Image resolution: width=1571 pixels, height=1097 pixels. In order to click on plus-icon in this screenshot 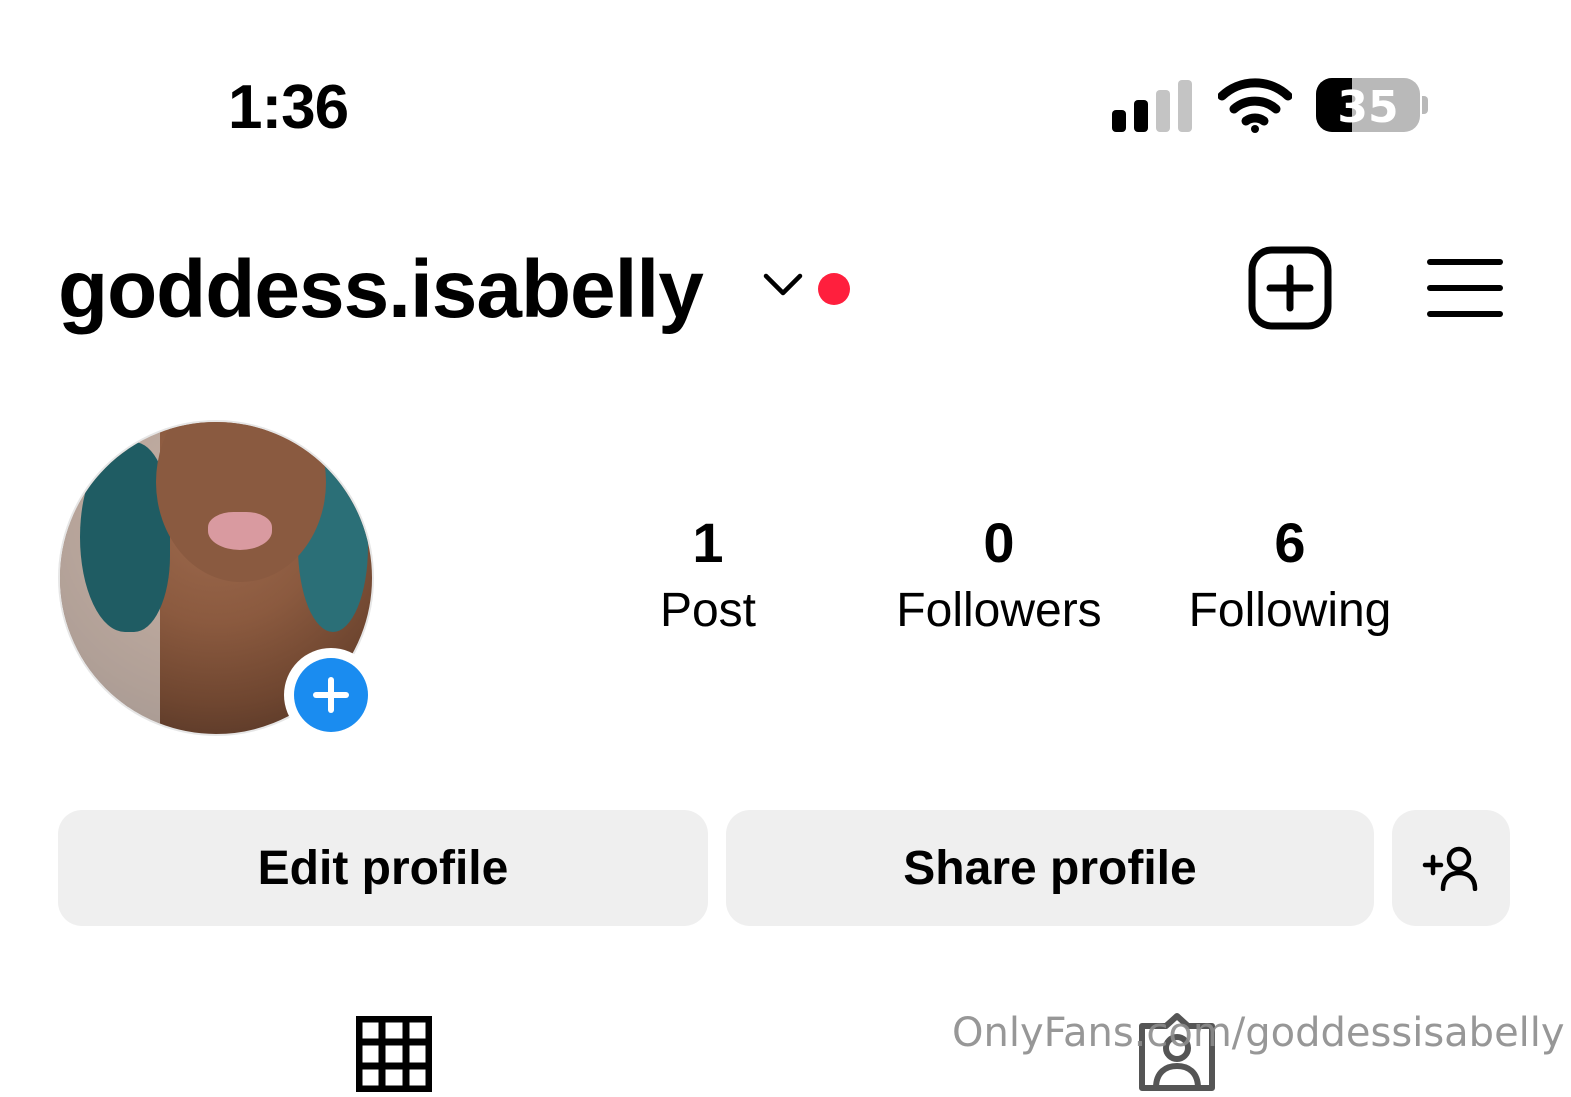, I will do `click(331, 695)`.